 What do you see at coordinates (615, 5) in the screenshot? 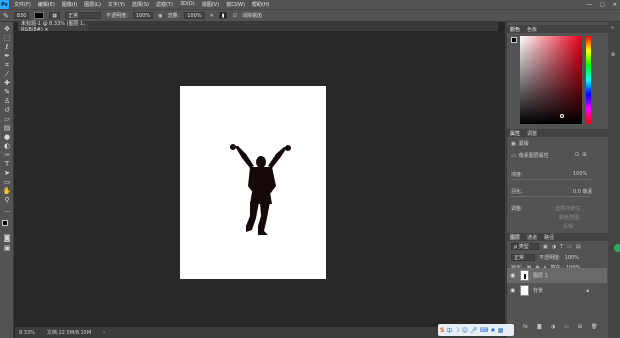
I see `close-button: ✕` at bounding box center [615, 5].